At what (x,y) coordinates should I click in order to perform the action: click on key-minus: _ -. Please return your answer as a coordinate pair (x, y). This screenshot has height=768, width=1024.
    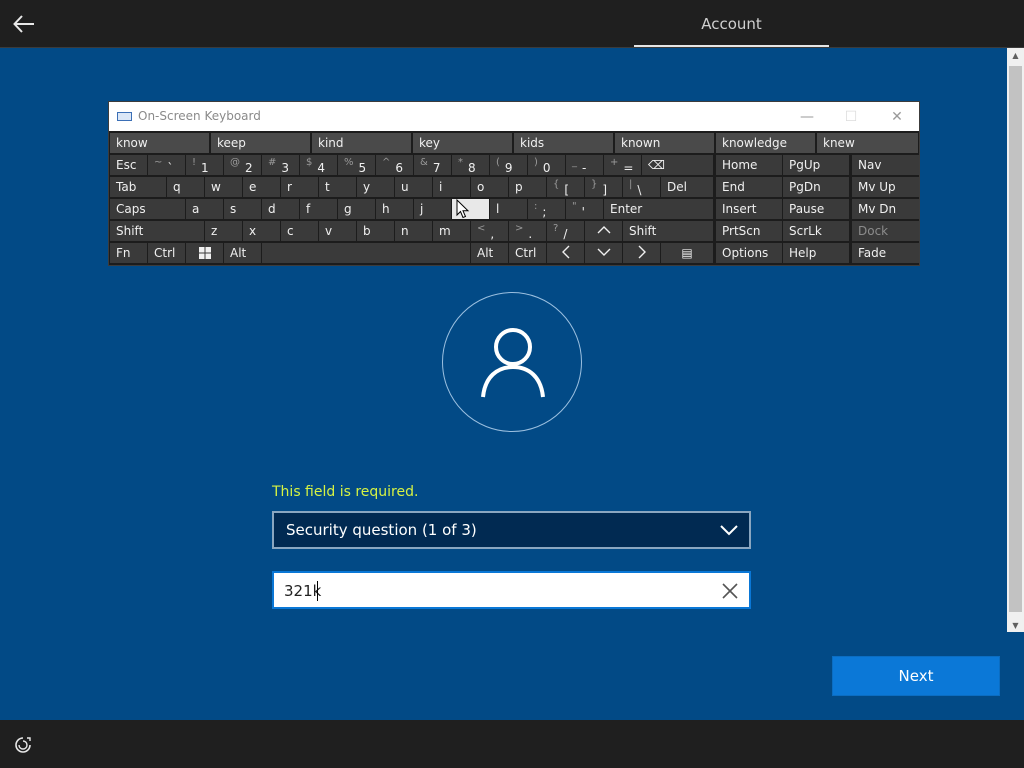
    Looking at the image, I should click on (584, 165).